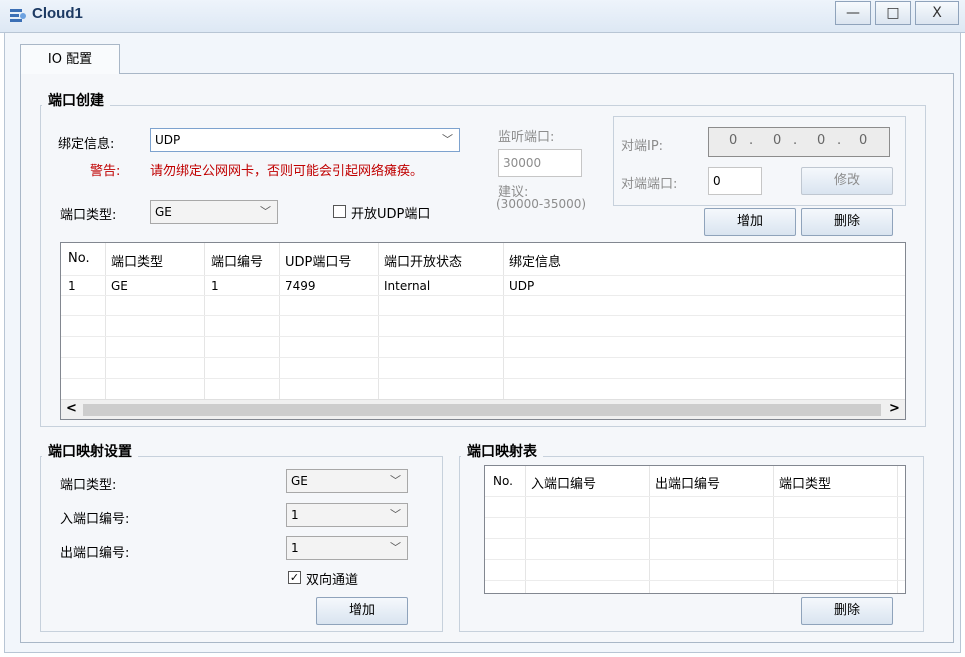 The width and height of the screenshot is (965, 657). What do you see at coordinates (18, 15) in the screenshot?
I see `cloud-app-icon` at bounding box center [18, 15].